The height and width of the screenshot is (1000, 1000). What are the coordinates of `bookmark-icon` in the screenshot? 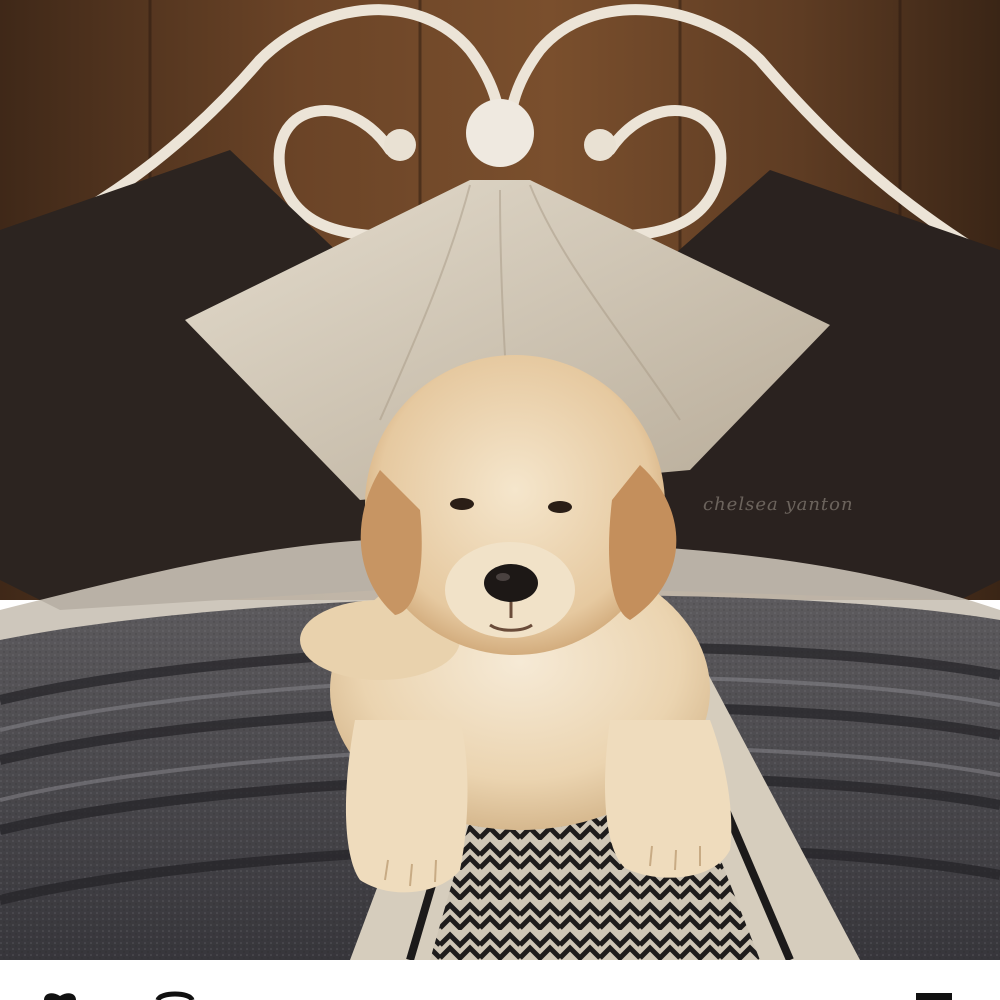 It's located at (934, 995).